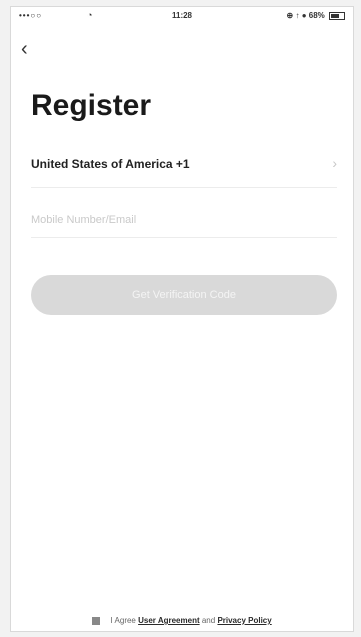  I want to click on status-bar: •••○○ ◔ 11:28 ⊕ ↑ ● 68%, so click(182, 16).